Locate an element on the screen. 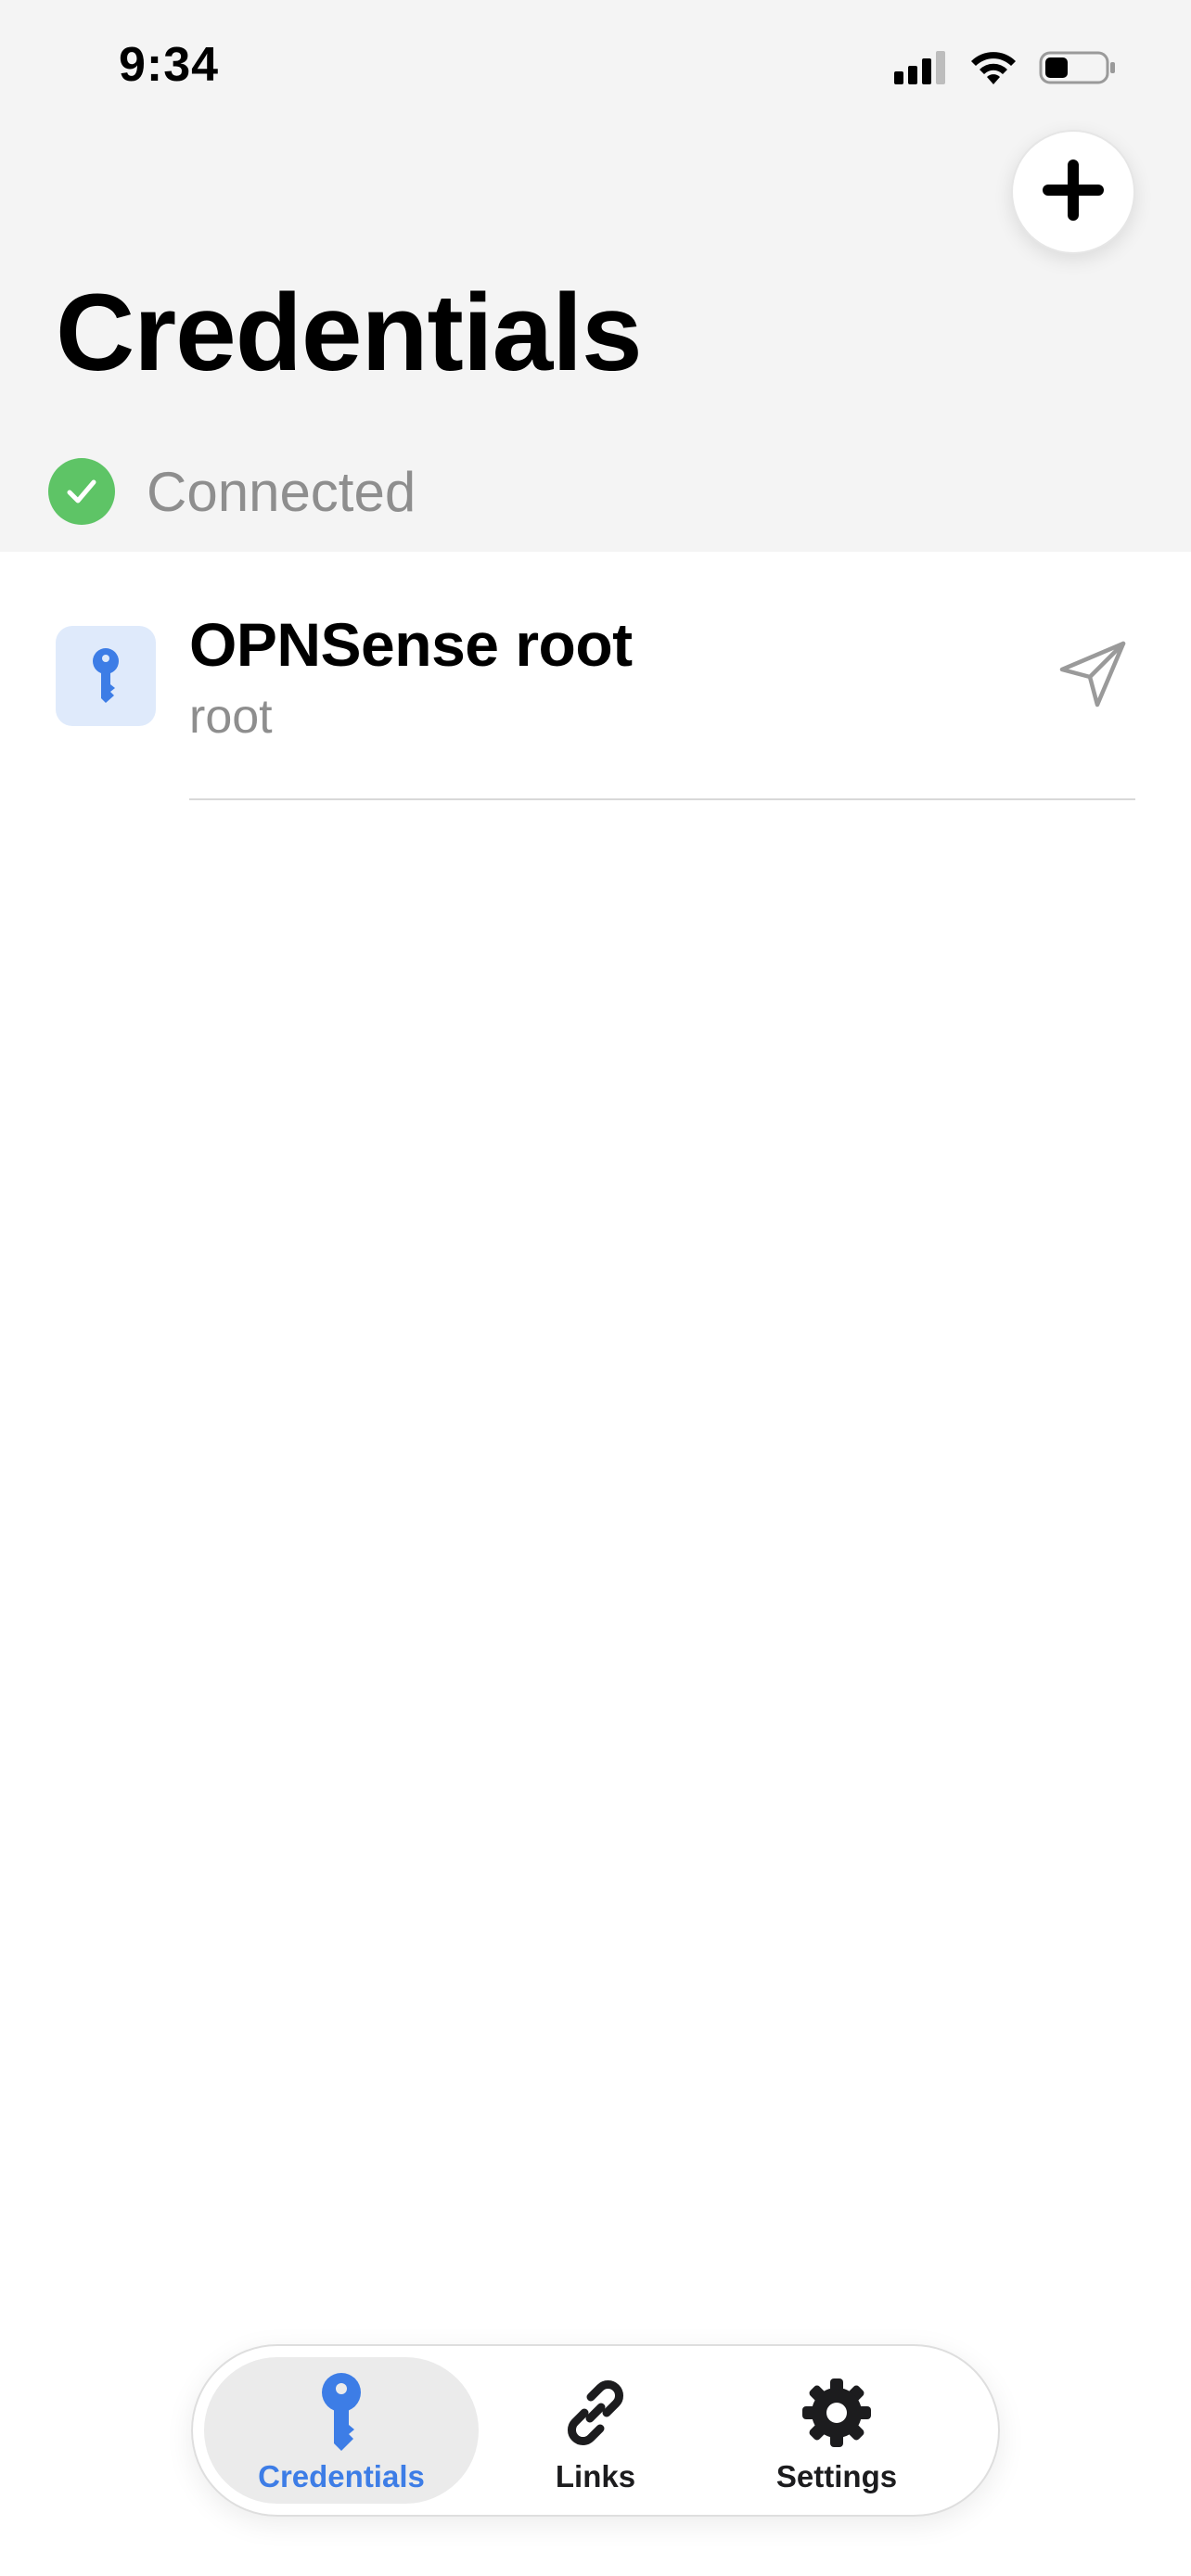 Image resolution: width=1191 pixels, height=2576 pixels. checkmark-circle-icon is located at coordinates (81, 492).